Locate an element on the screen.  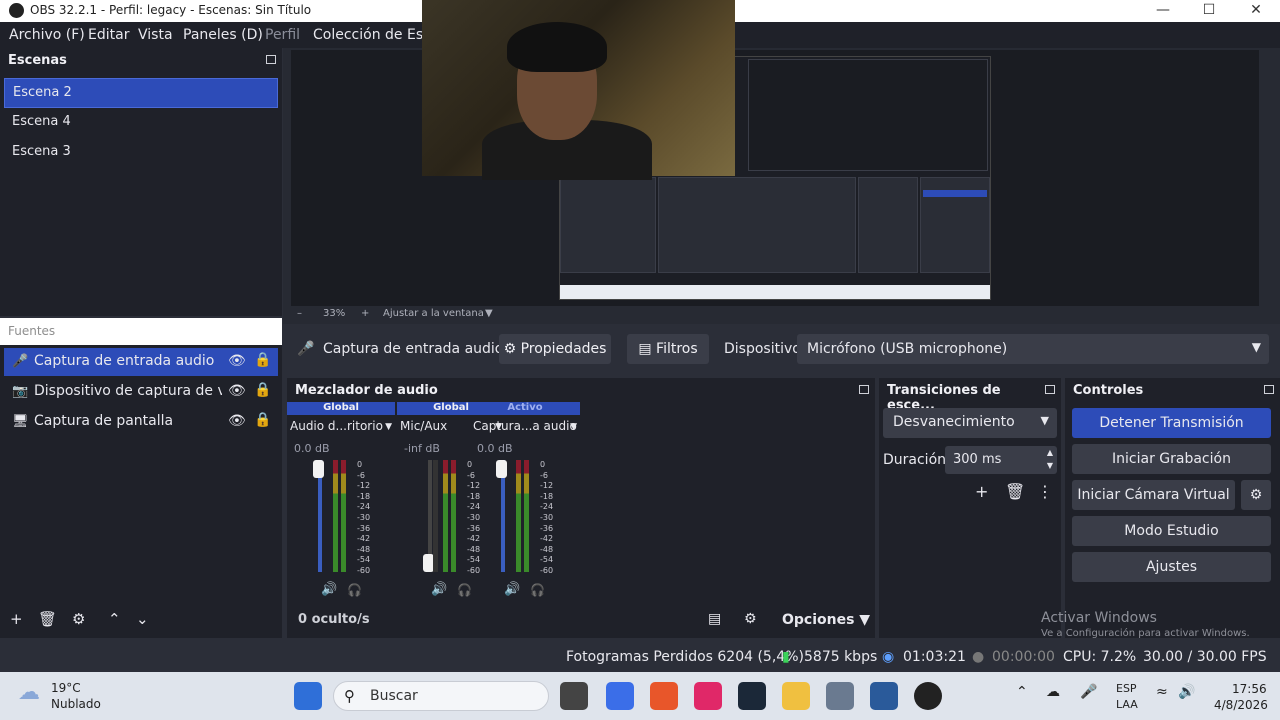
tiktok-icon is located at coordinates (708, 696).